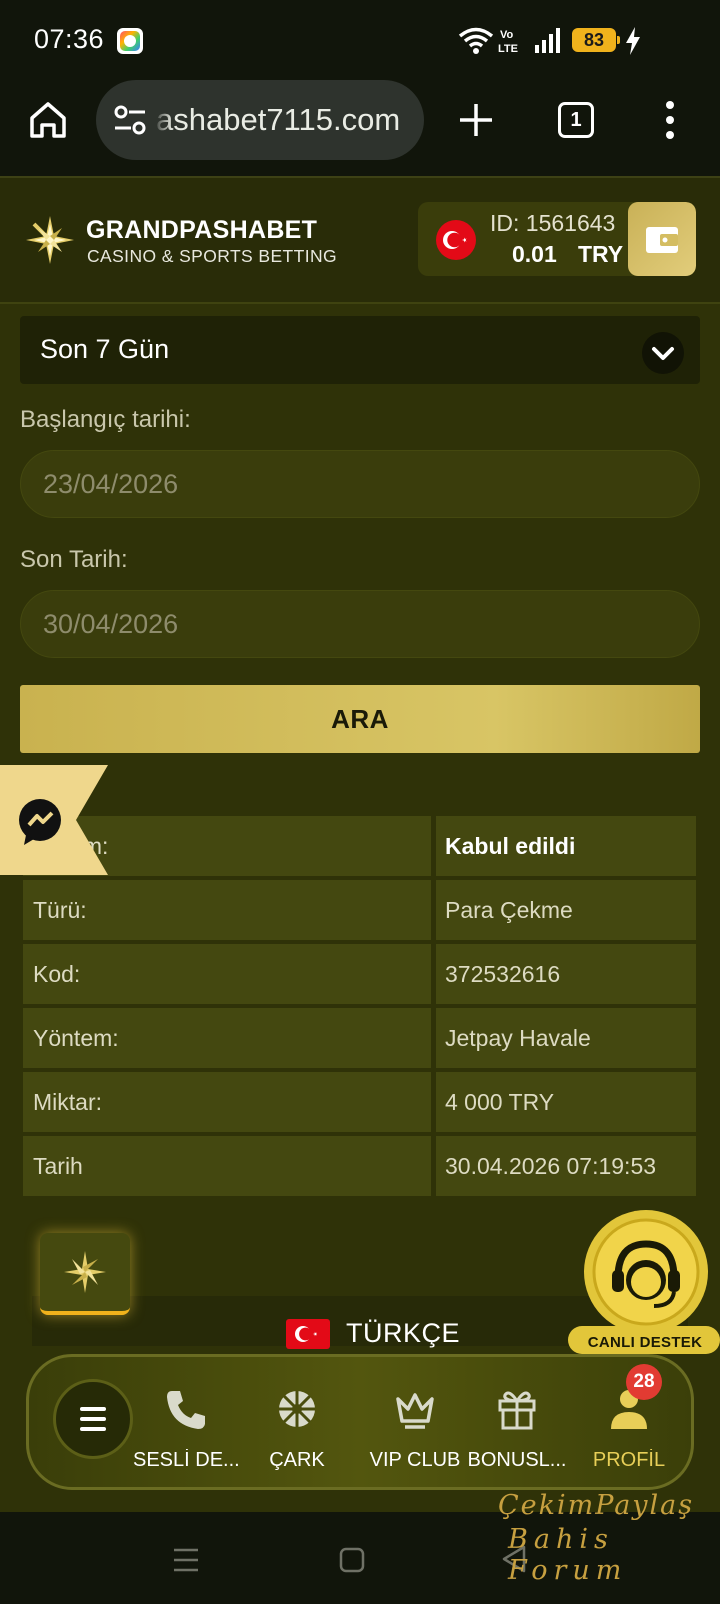 The image size is (720, 1604). Describe the element at coordinates (476, 120) in the screenshot. I see `new-tab-icon` at that location.